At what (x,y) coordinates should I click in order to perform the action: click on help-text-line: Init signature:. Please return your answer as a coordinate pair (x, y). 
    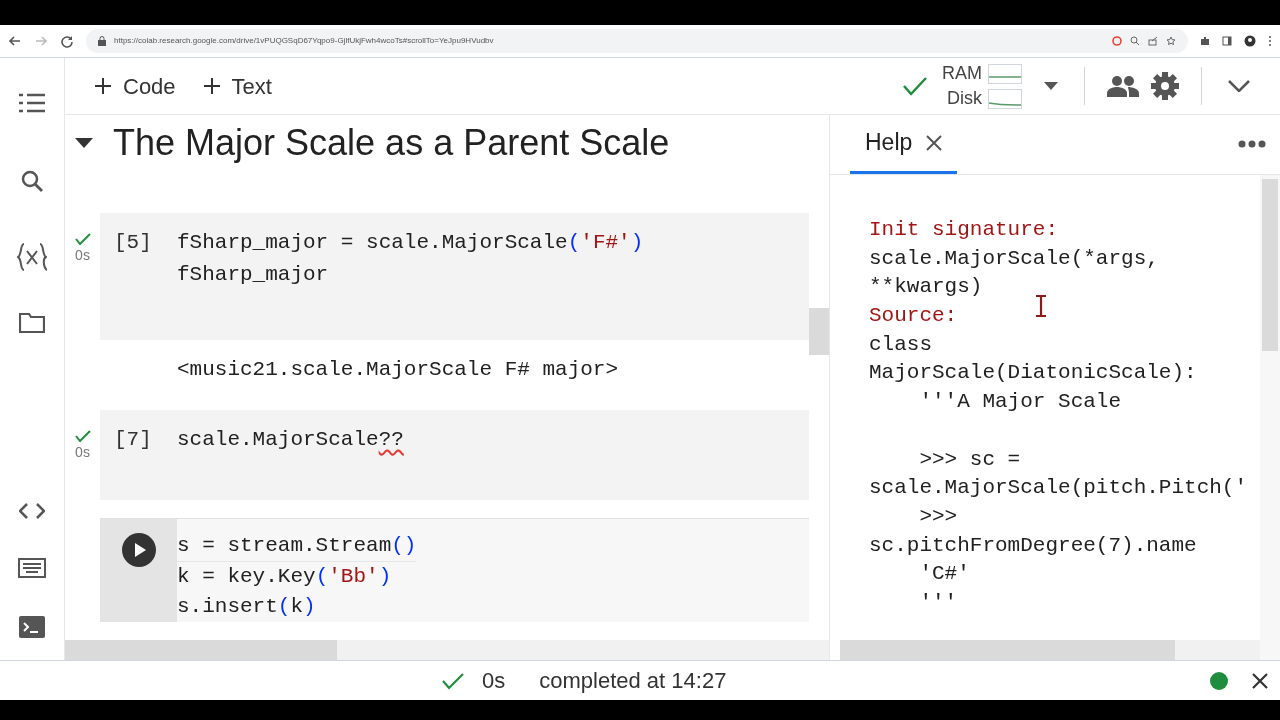
    Looking at the image, I should click on (964, 230).